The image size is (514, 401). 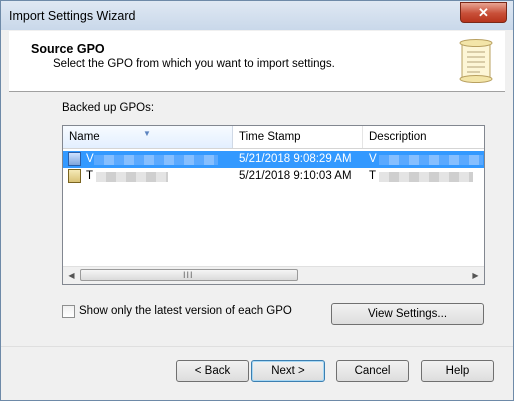 What do you see at coordinates (257, 15) in the screenshot?
I see `title-bar: Import Settings Wizard ✕` at bounding box center [257, 15].